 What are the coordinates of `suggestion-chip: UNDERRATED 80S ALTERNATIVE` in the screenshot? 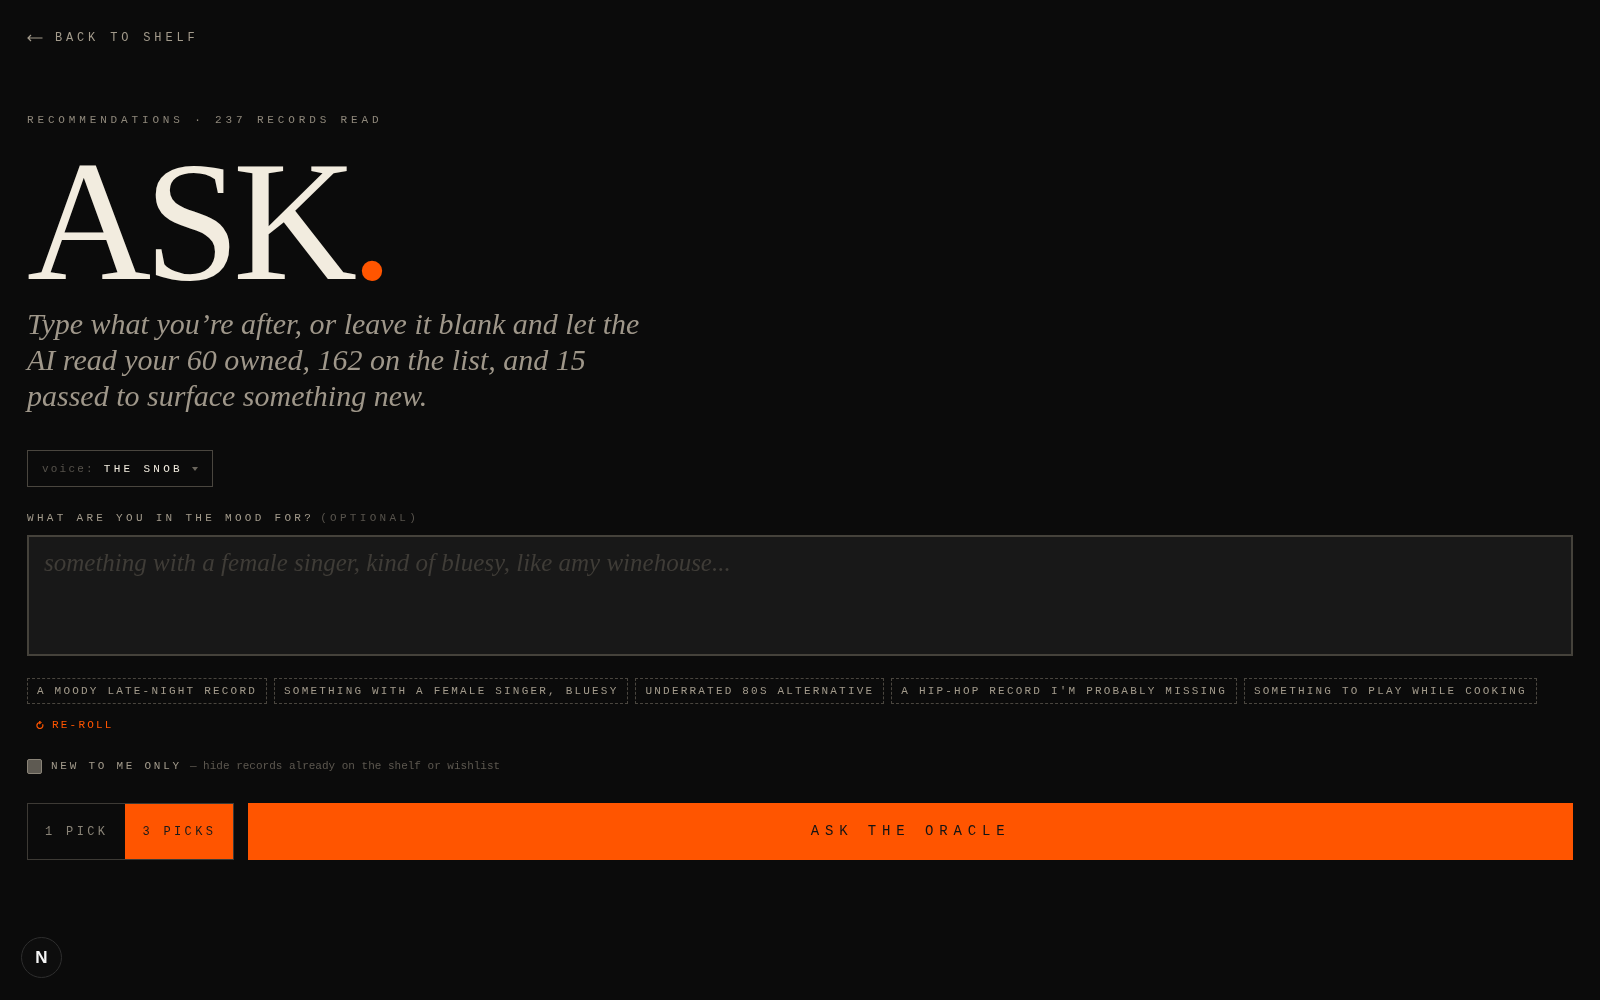 It's located at (760, 691).